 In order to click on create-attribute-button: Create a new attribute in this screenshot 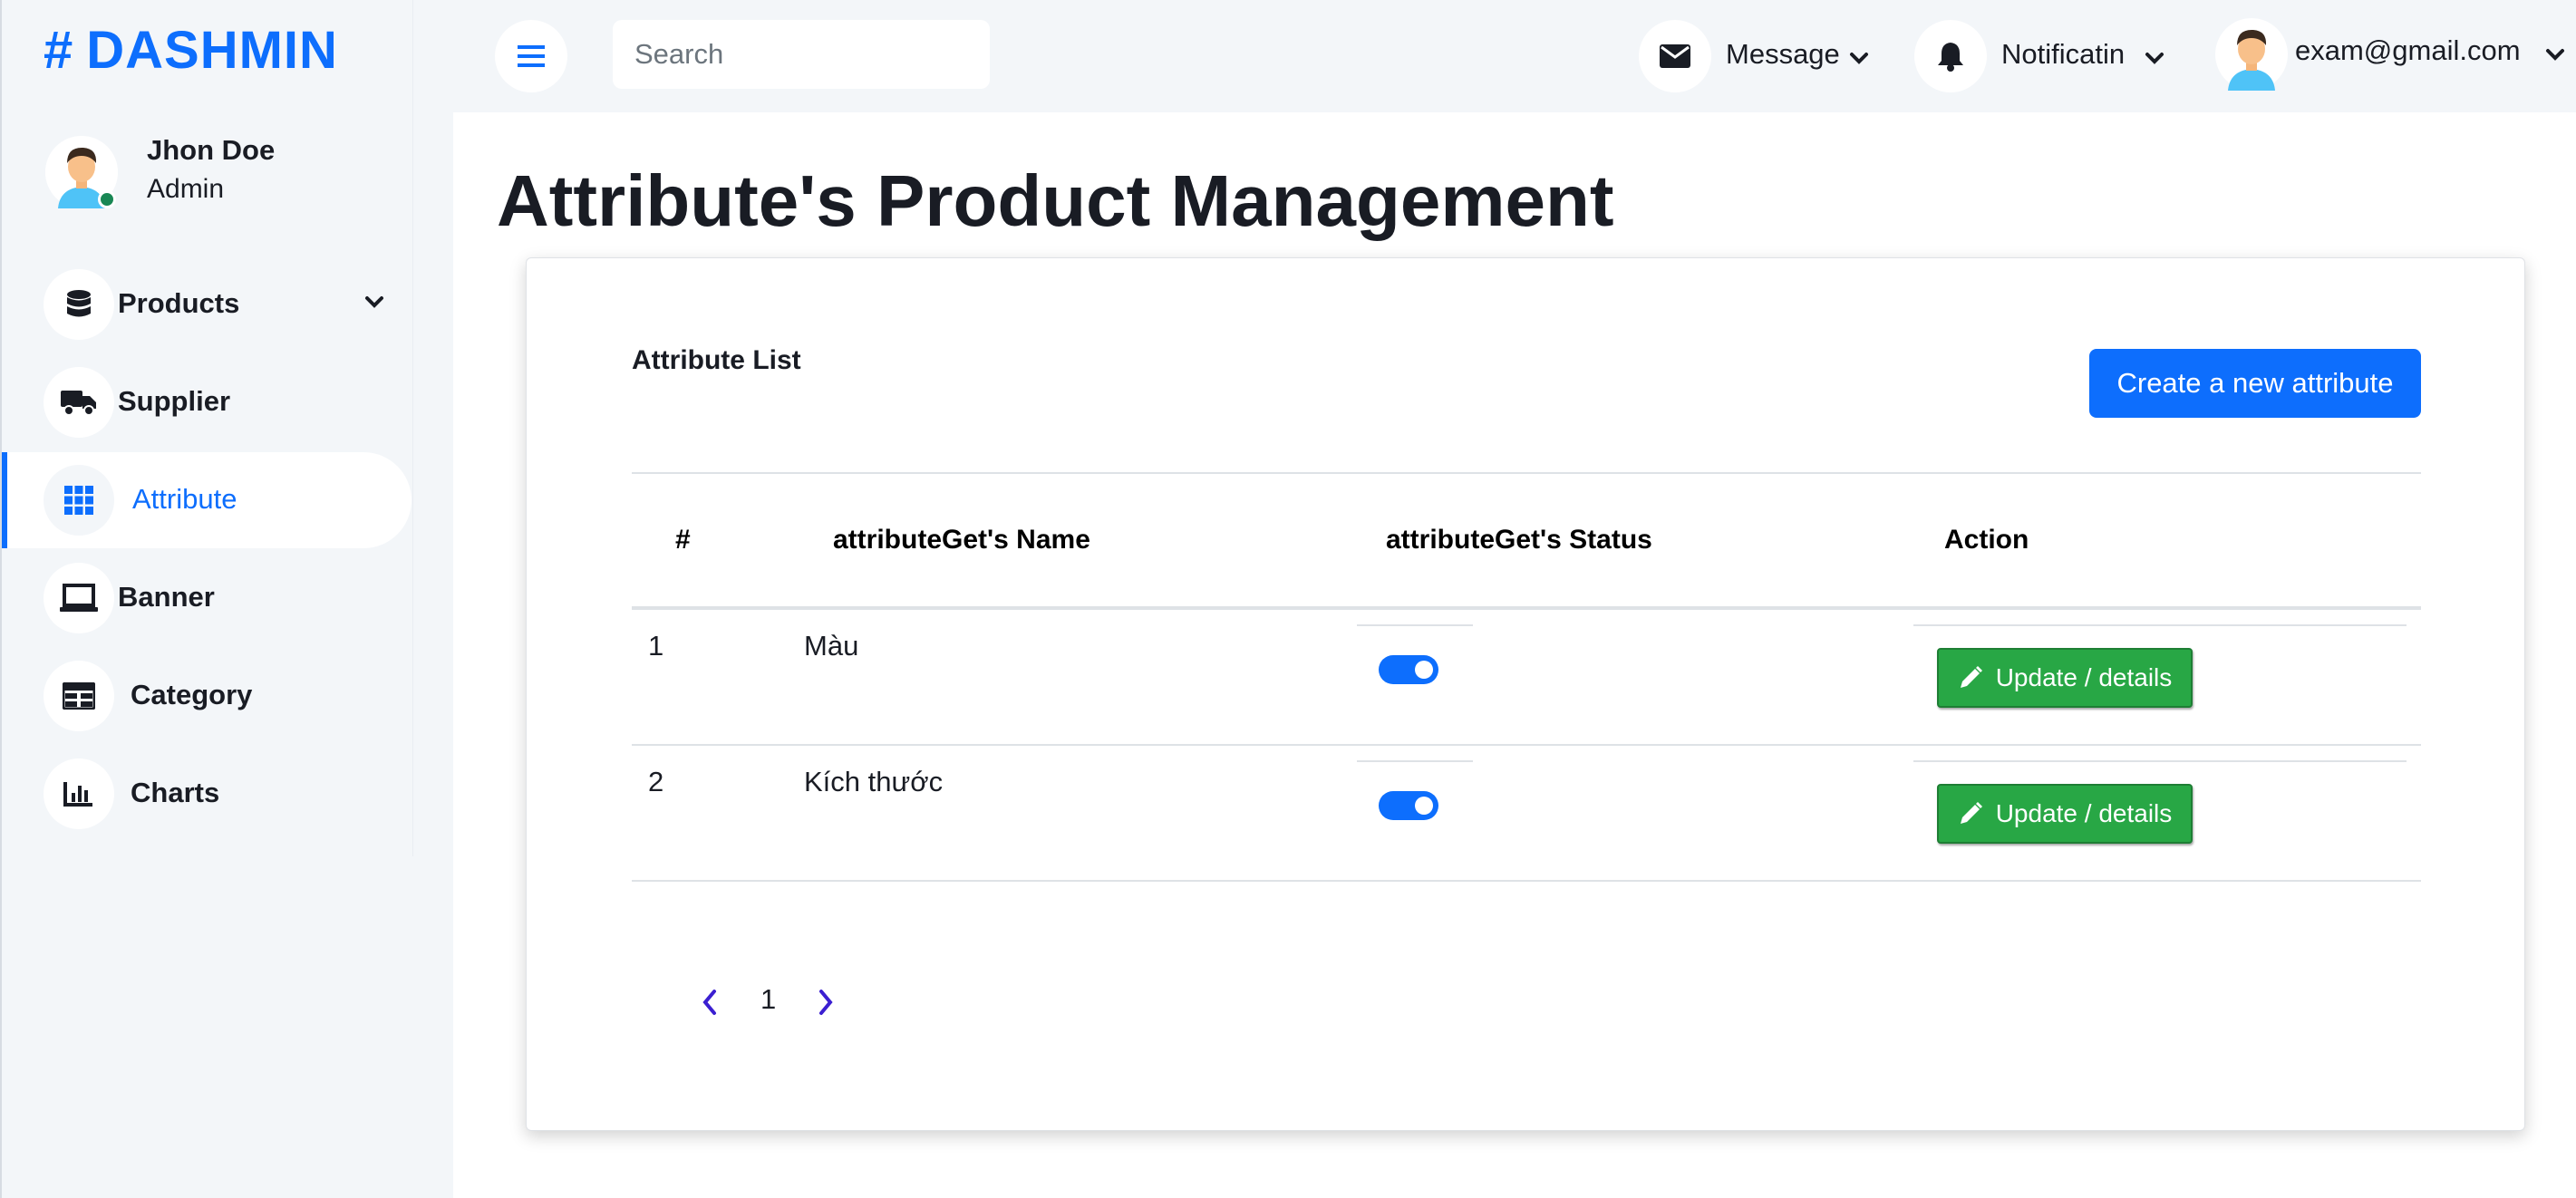, I will do `click(2255, 383)`.